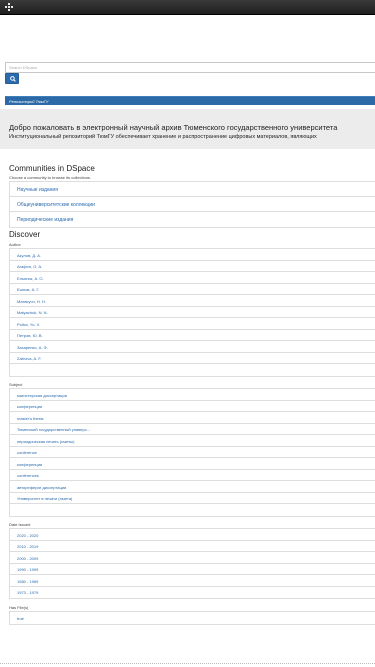 The image size is (375, 667). I want to click on facet-item: Zaitrova, A. F., so click(192, 358).